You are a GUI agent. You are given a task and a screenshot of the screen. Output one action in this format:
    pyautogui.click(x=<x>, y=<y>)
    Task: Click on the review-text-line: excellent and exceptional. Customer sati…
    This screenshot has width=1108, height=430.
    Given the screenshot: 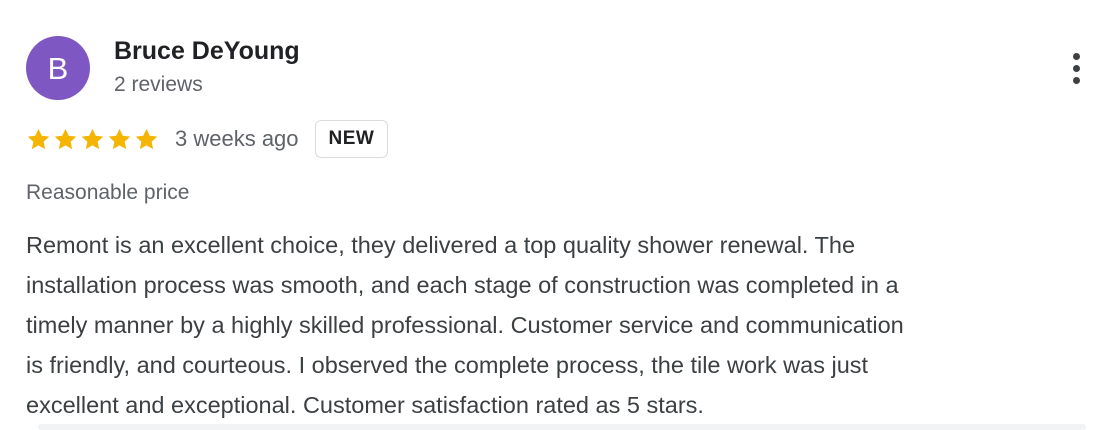 What is the action you would take?
    pyautogui.click(x=365, y=405)
    